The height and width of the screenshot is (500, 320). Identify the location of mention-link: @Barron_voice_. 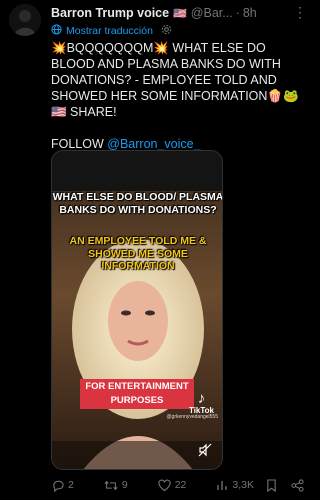
(153, 144).